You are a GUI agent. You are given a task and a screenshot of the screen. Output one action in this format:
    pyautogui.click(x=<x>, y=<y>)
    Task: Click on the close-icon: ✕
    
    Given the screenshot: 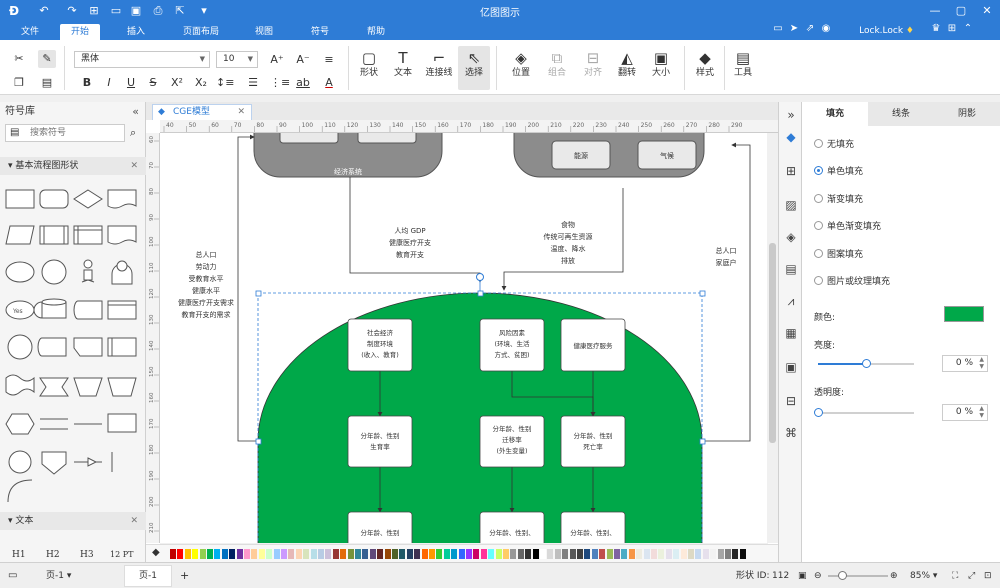 What is the action you would take?
    pyautogui.click(x=987, y=11)
    